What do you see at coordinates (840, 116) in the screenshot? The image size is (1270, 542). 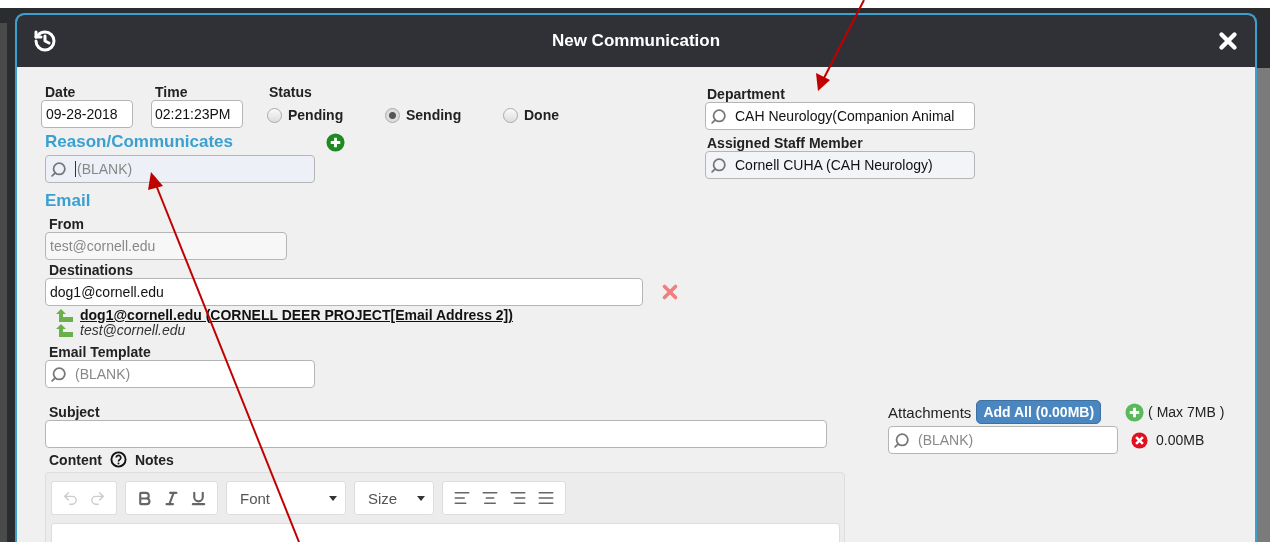 I see `department-search-field: CAH Neurology(Companion Animal` at bounding box center [840, 116].